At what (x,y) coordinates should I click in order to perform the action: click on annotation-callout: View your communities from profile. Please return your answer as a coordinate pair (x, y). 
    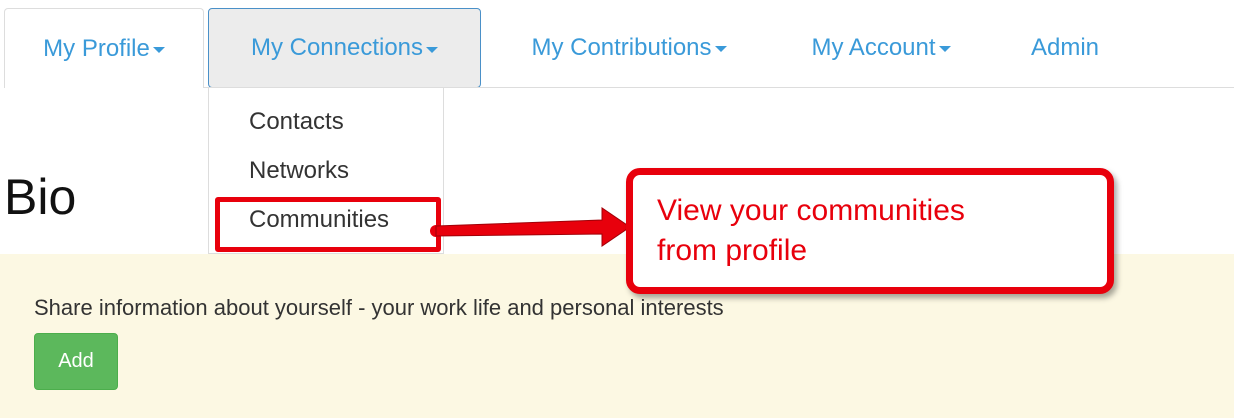
    Looking at the image, I should click on (870, 231).